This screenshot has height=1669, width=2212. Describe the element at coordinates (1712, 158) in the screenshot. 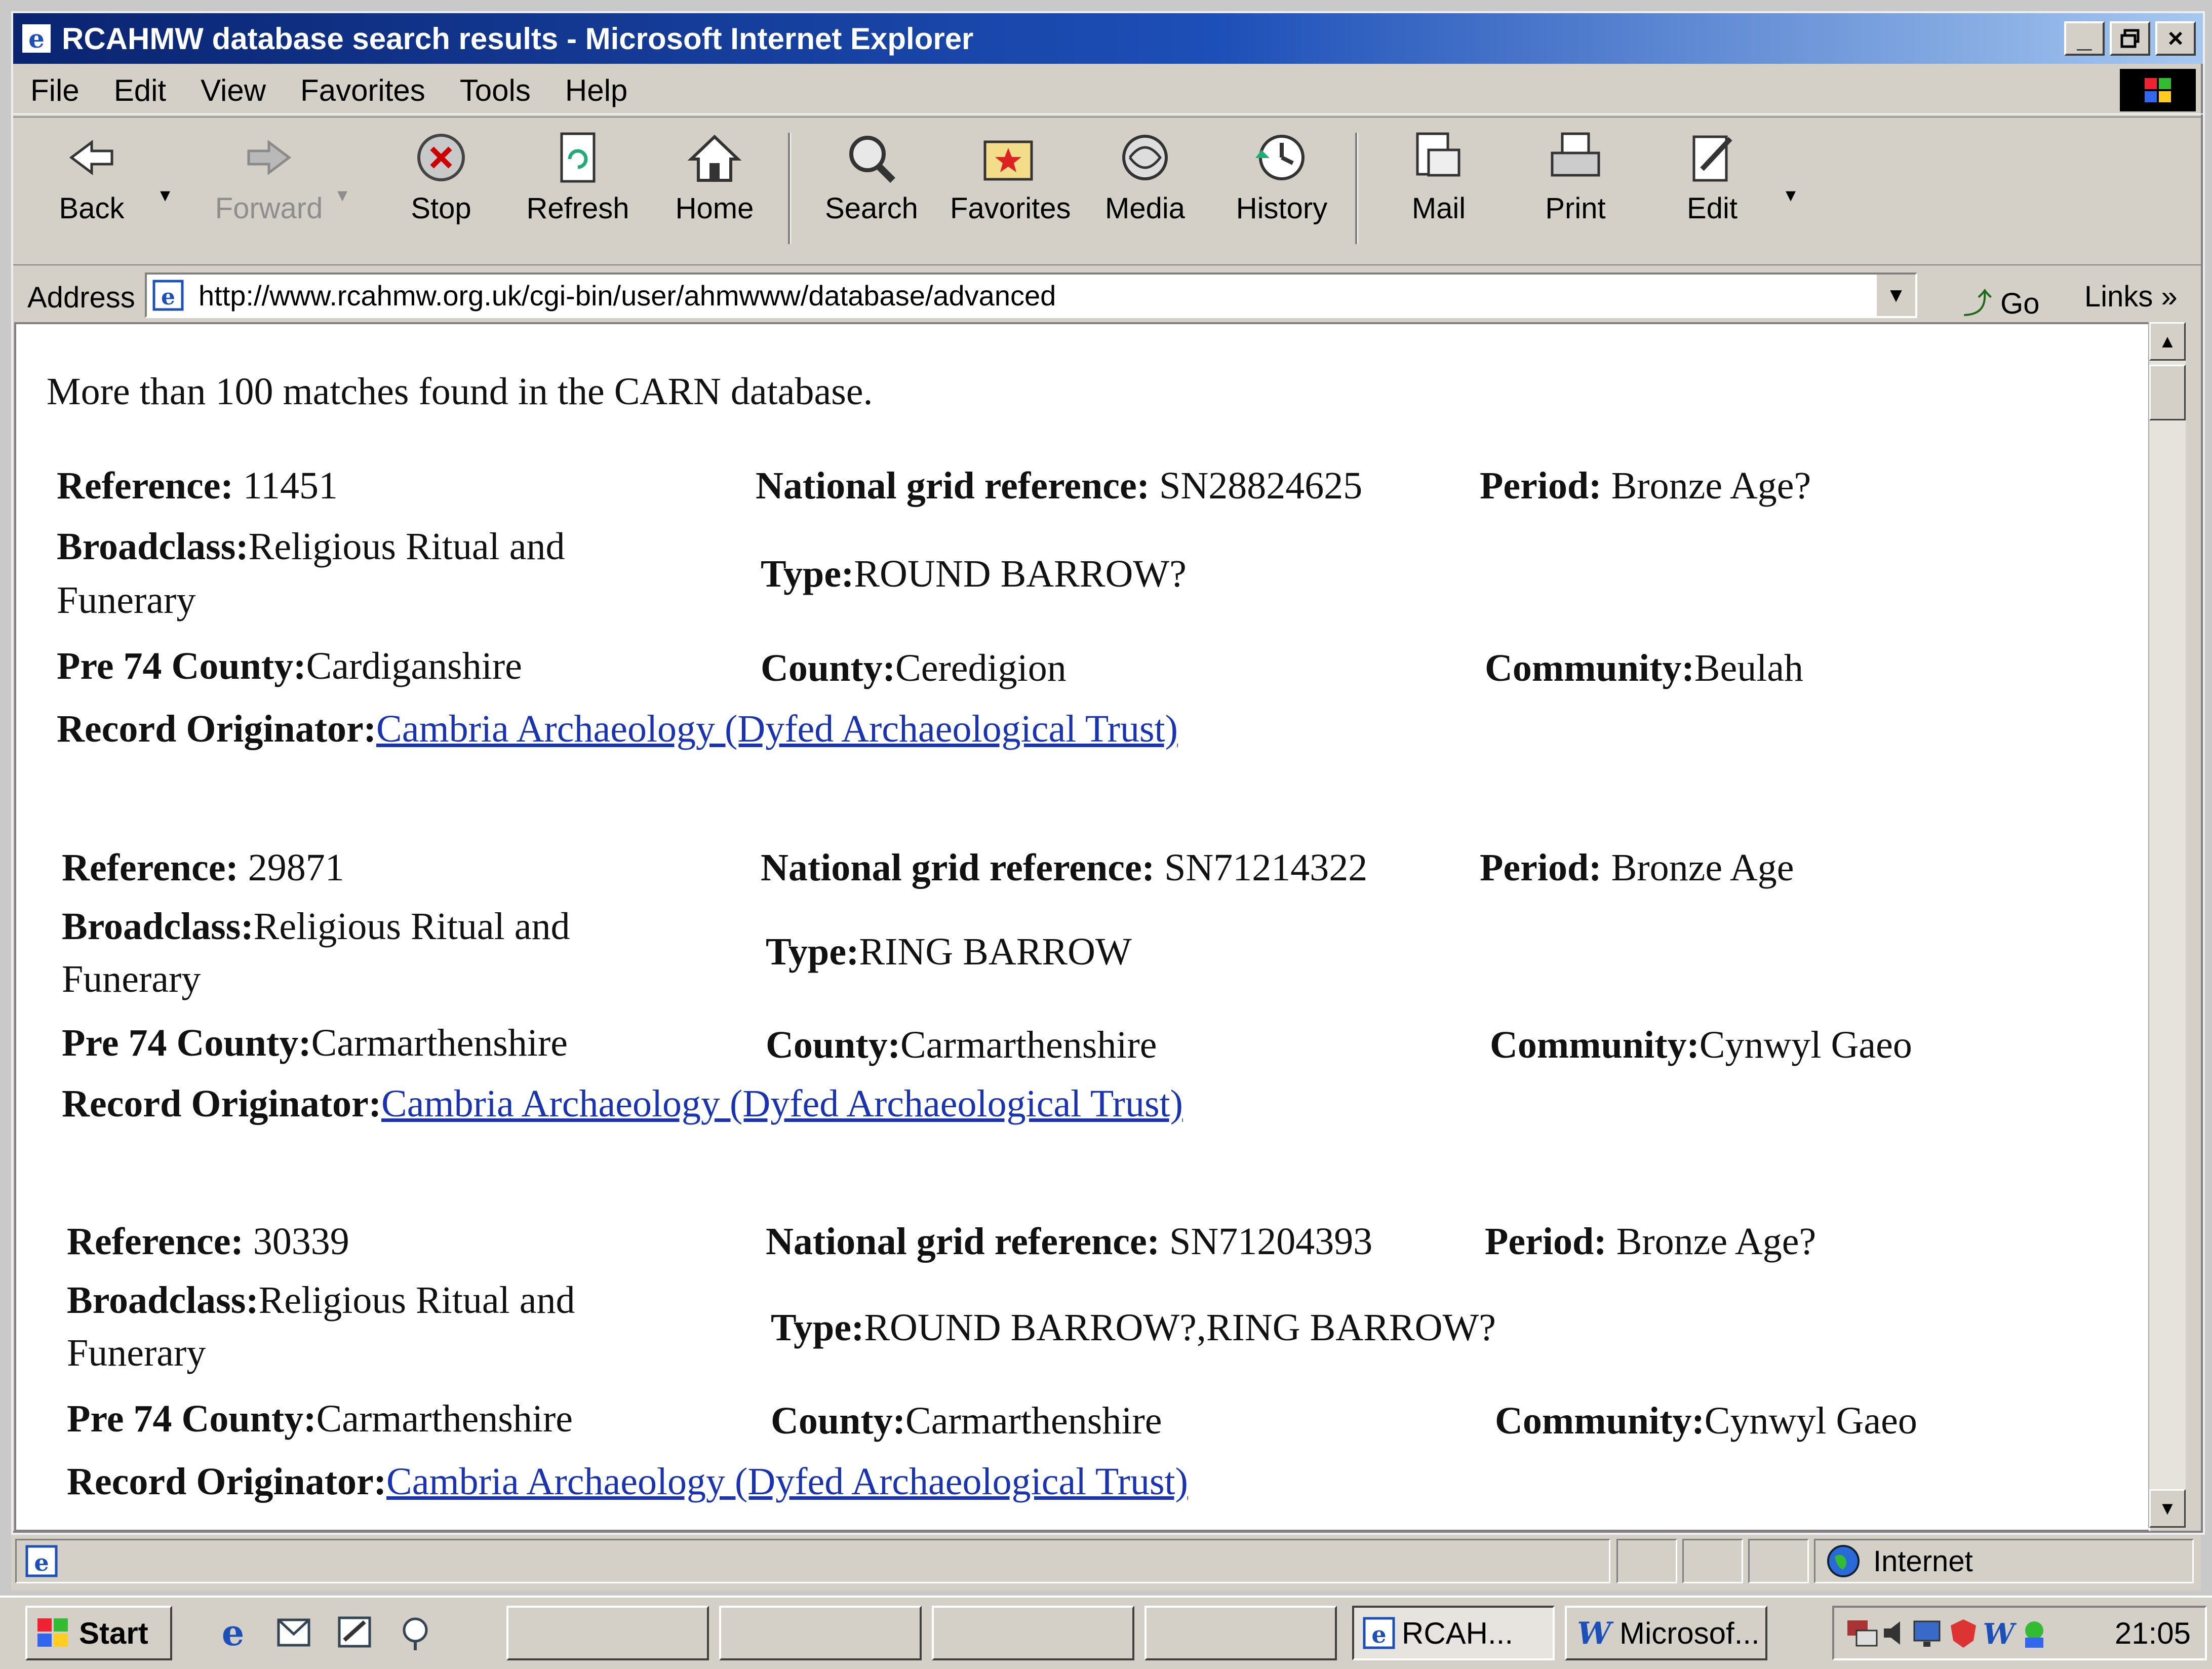

I see `edit-icon` at that location.